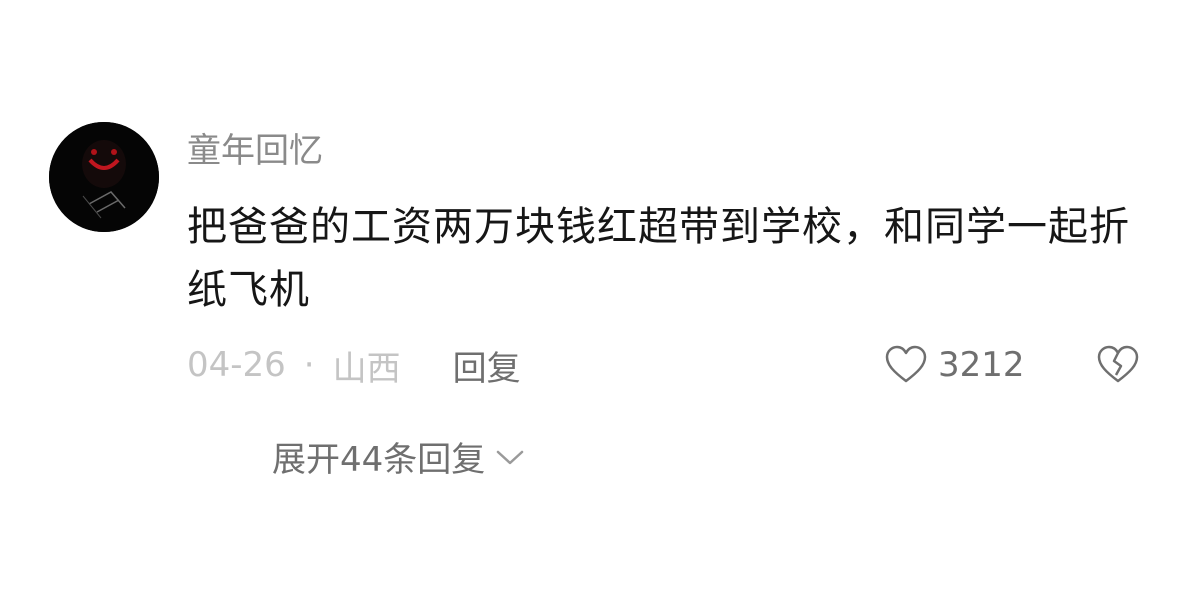  Describe the element at coordinates (510, 457) in the screenshot. I see `chevron-down-icon` at that location.